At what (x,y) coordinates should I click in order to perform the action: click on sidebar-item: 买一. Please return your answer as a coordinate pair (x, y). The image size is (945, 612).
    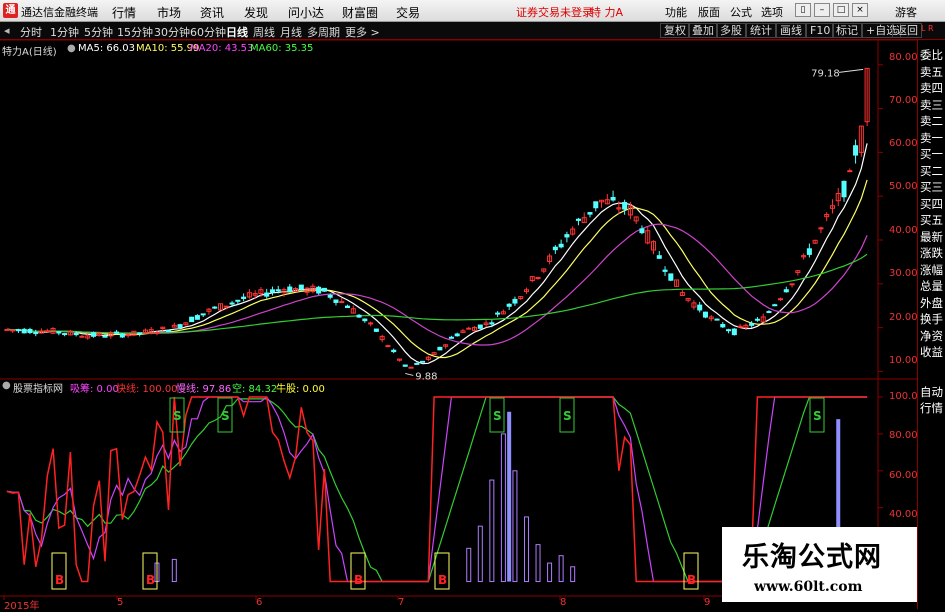
    Looking at the image, I should click on (932, 154).